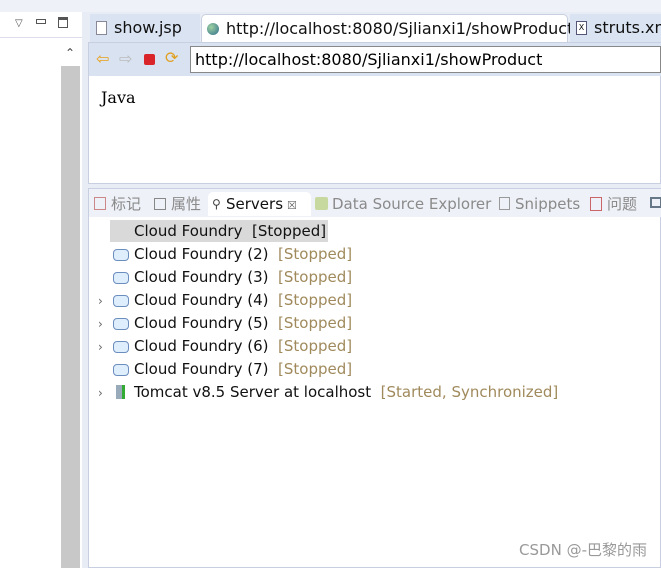 The image size is (661, 568). I want to click on tab-markers: 标记, so click(117, 204).